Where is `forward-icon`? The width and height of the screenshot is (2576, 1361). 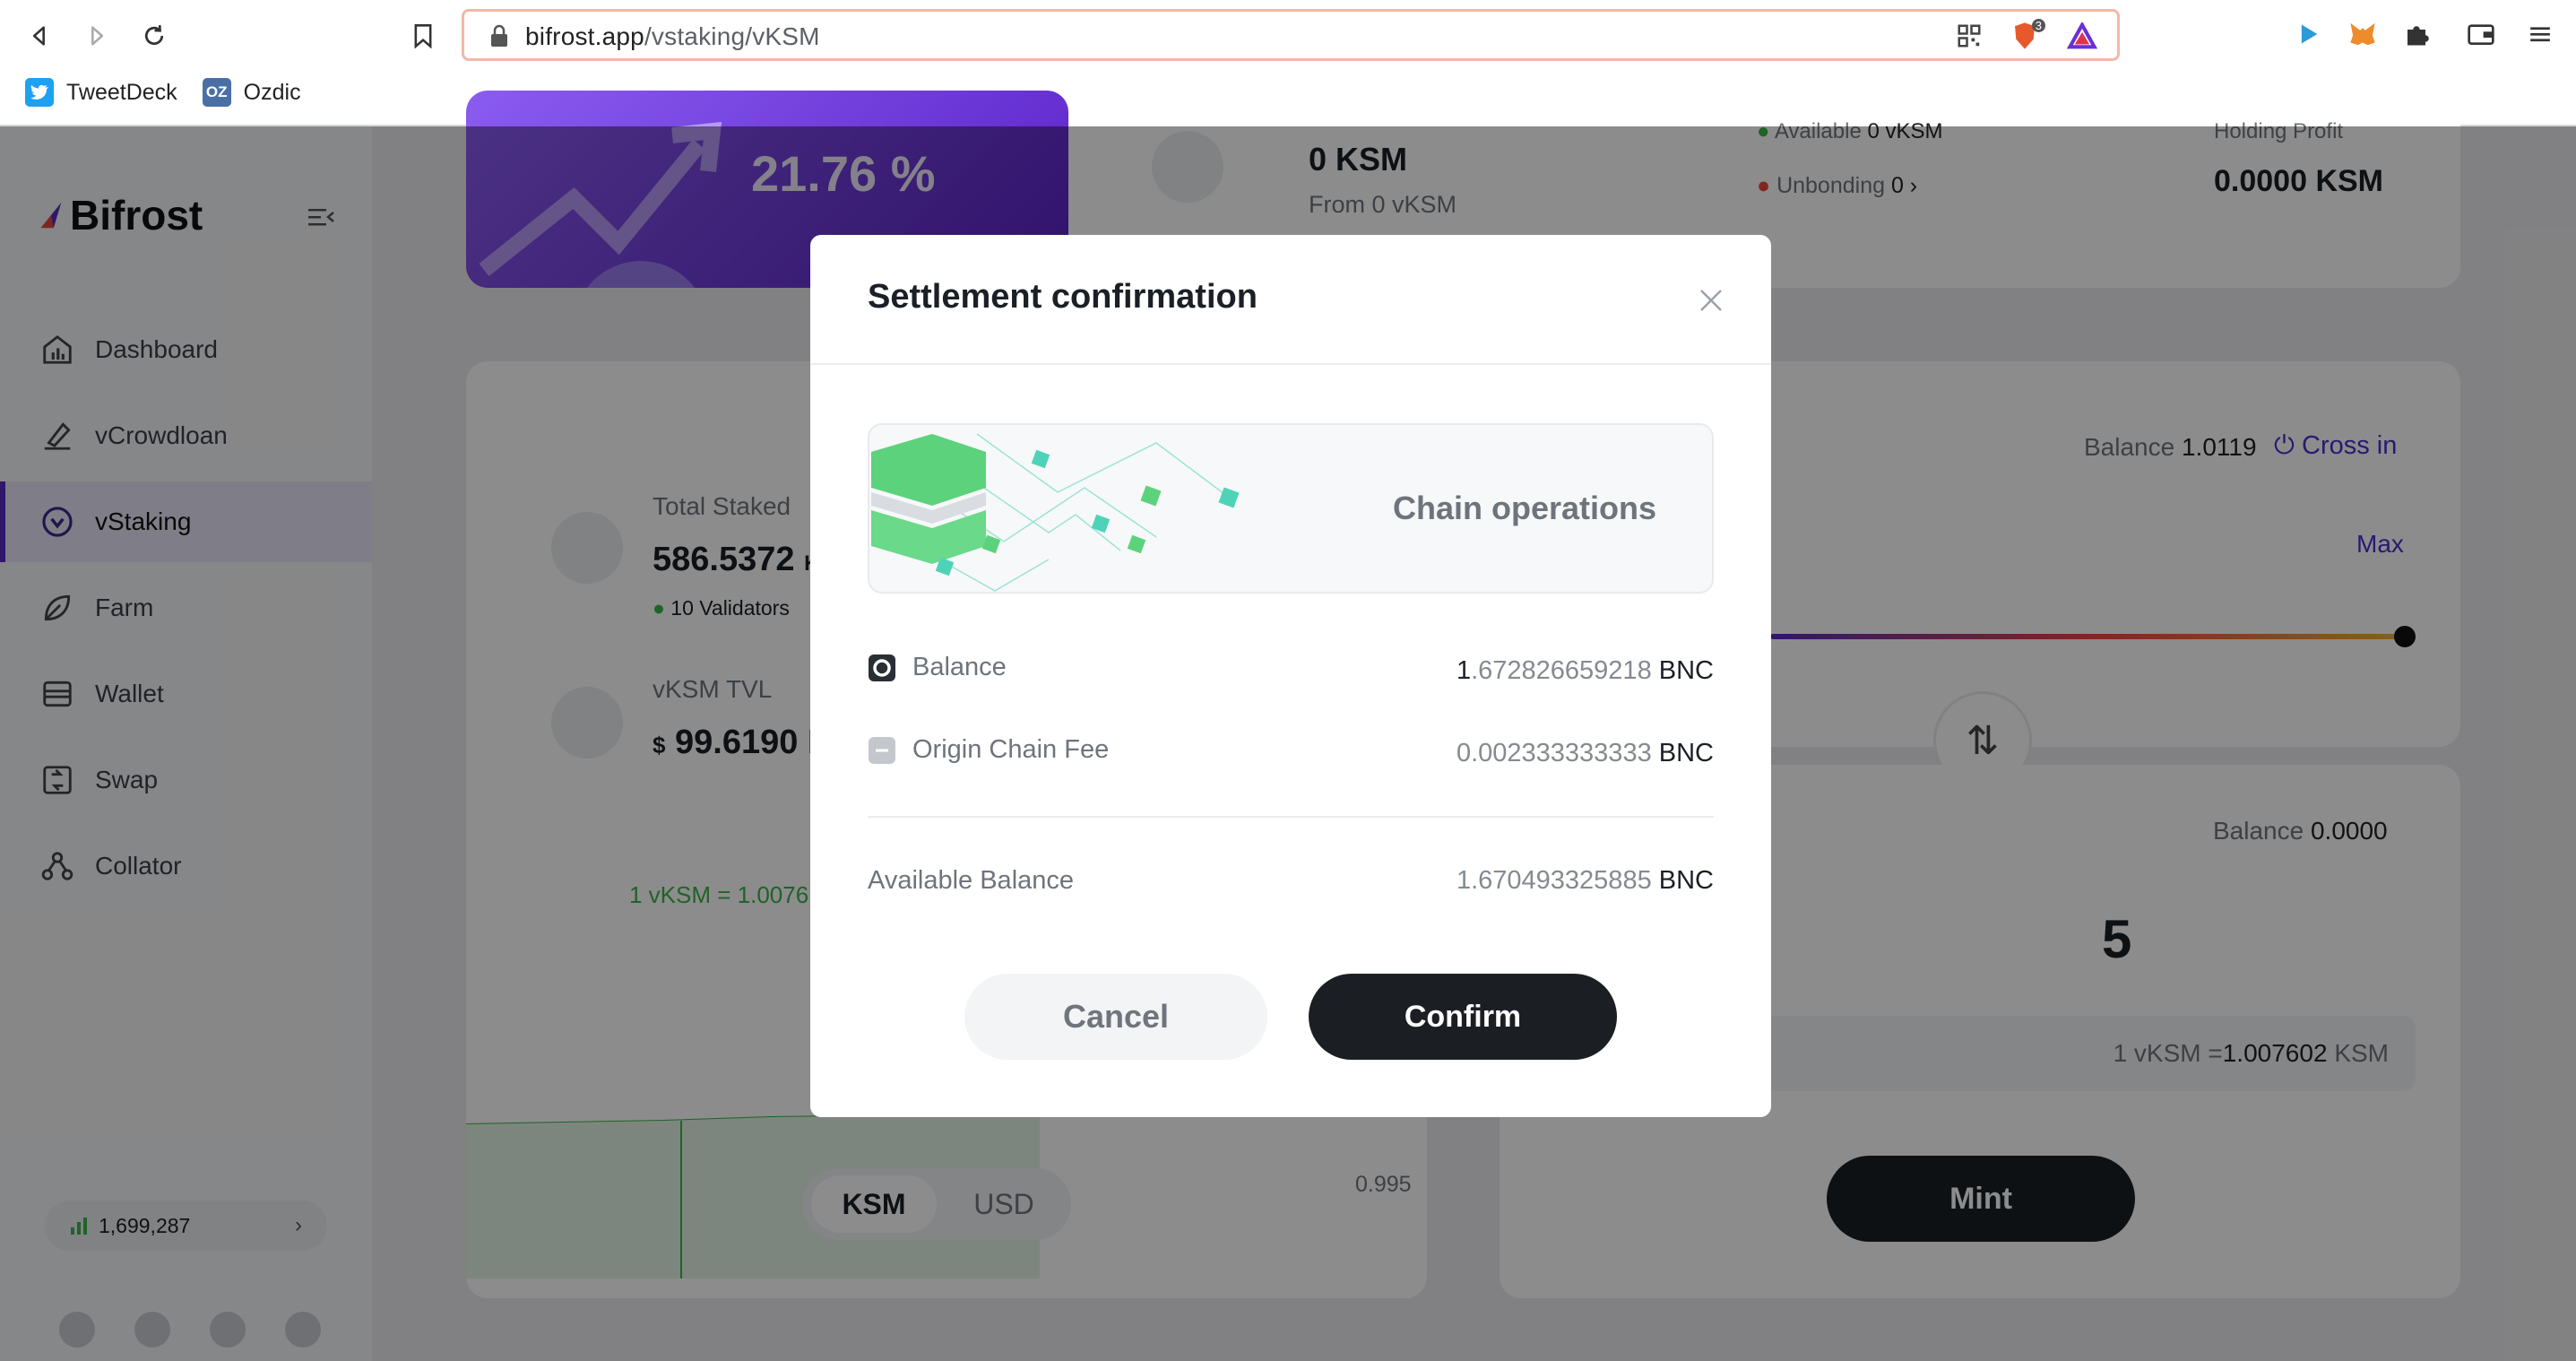 forward-icon is located at coordinates (97, 36).